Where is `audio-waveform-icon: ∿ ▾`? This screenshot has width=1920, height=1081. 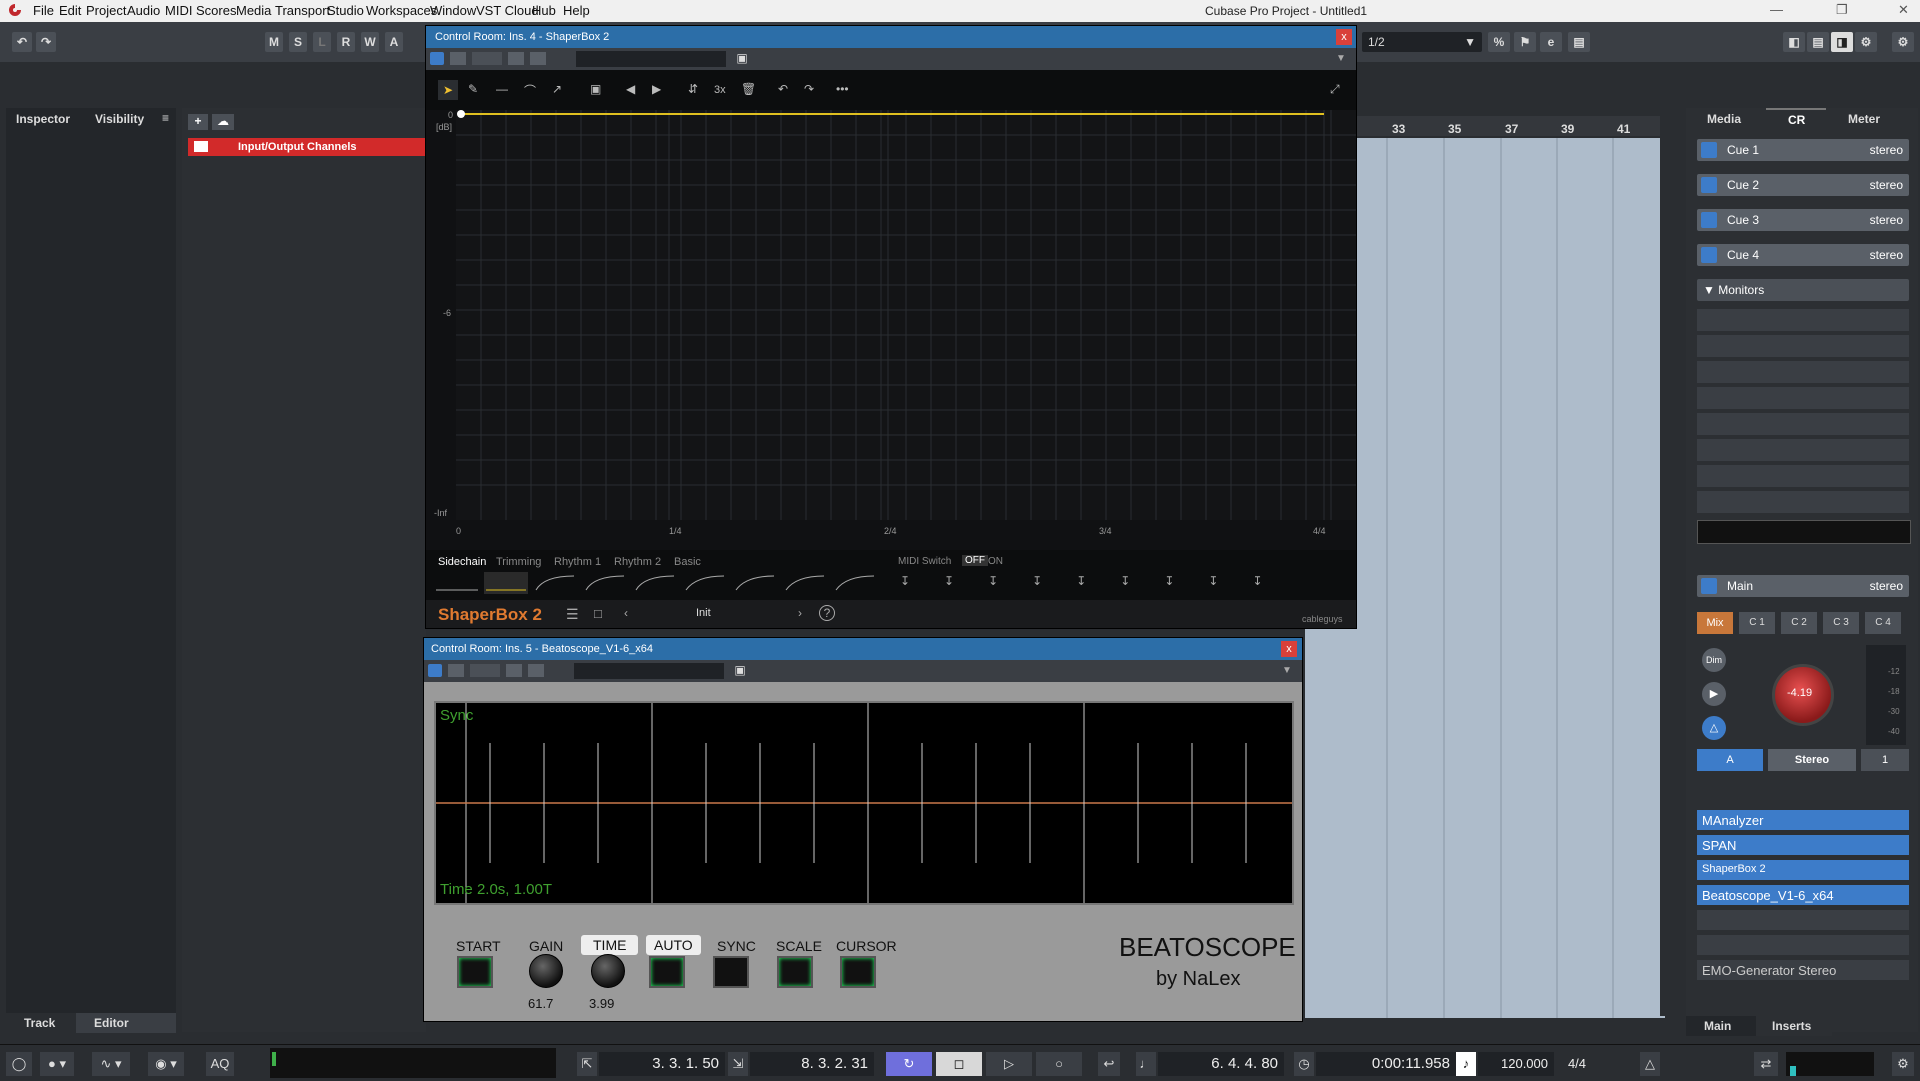 audio-waveform-icon: ∿ ▾ is located at coordinates (111, 1064).